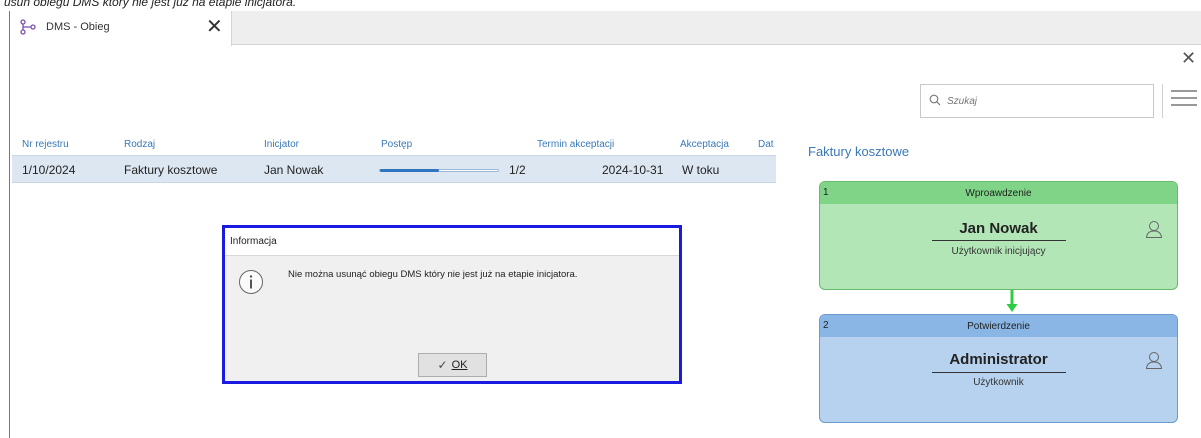 This screenshot has height=438, width=1201. I want to click on search-box, so click(1037, 101).